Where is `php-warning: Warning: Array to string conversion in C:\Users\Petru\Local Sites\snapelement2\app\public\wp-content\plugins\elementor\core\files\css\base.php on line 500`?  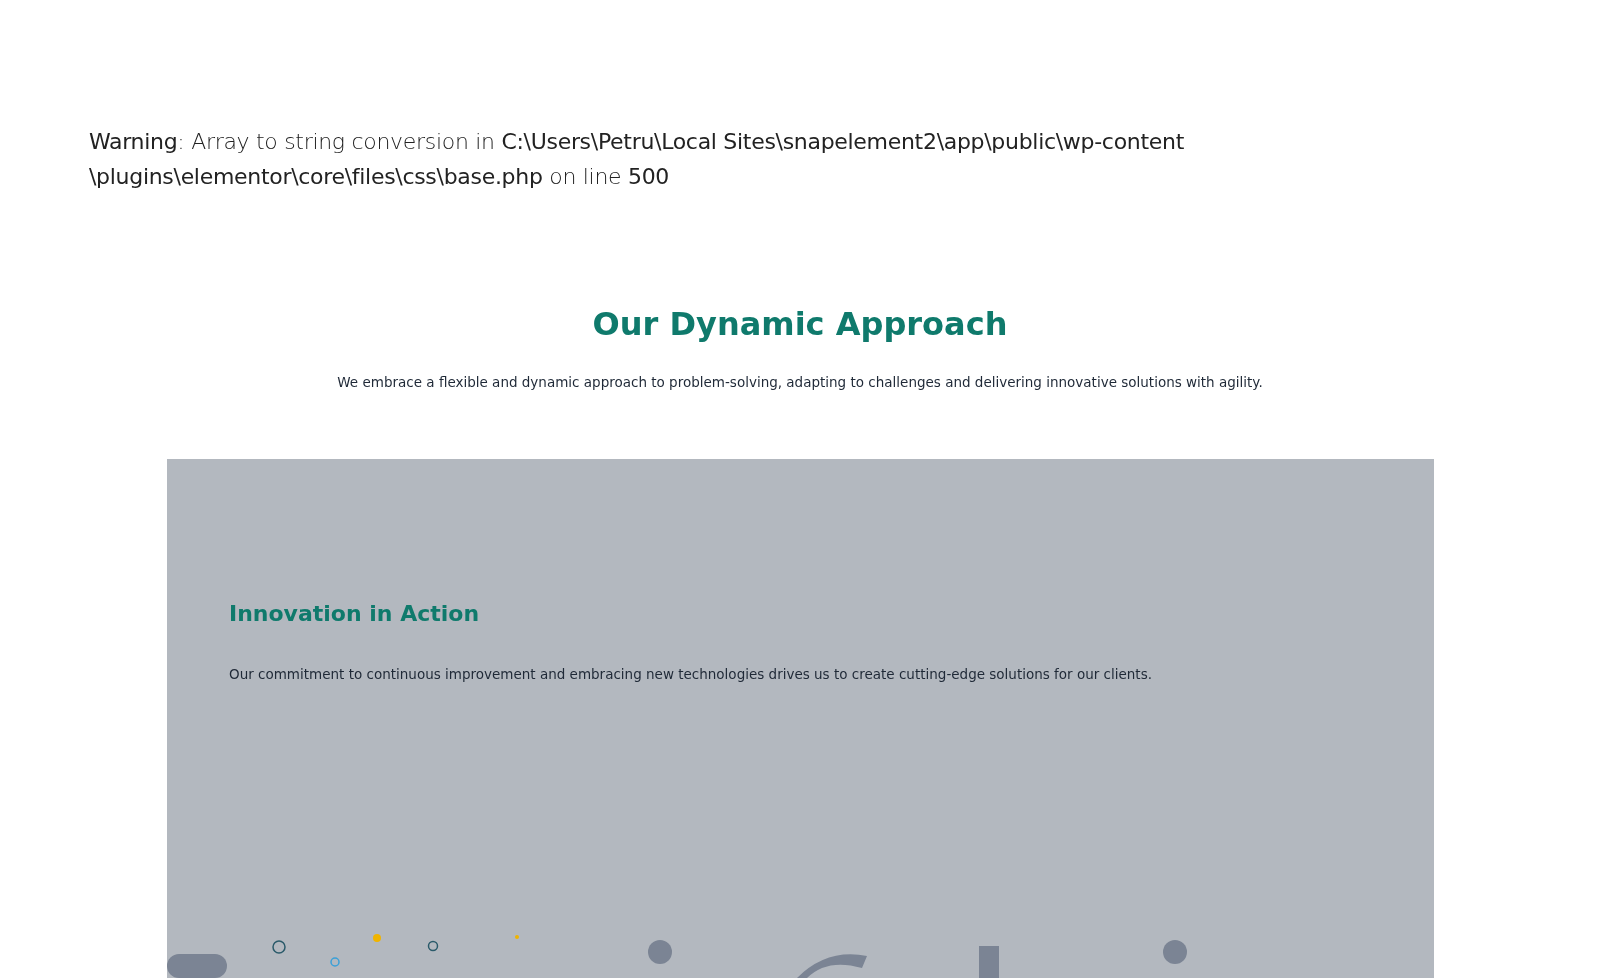
php-warning: Warning: Array to string conversion in C:\Users\Petru\Local Sites\snapelement2\app\public\wp-content\plugins\elementor\core\files\css\base.php on line 500 is located at coordinates (637, 159).